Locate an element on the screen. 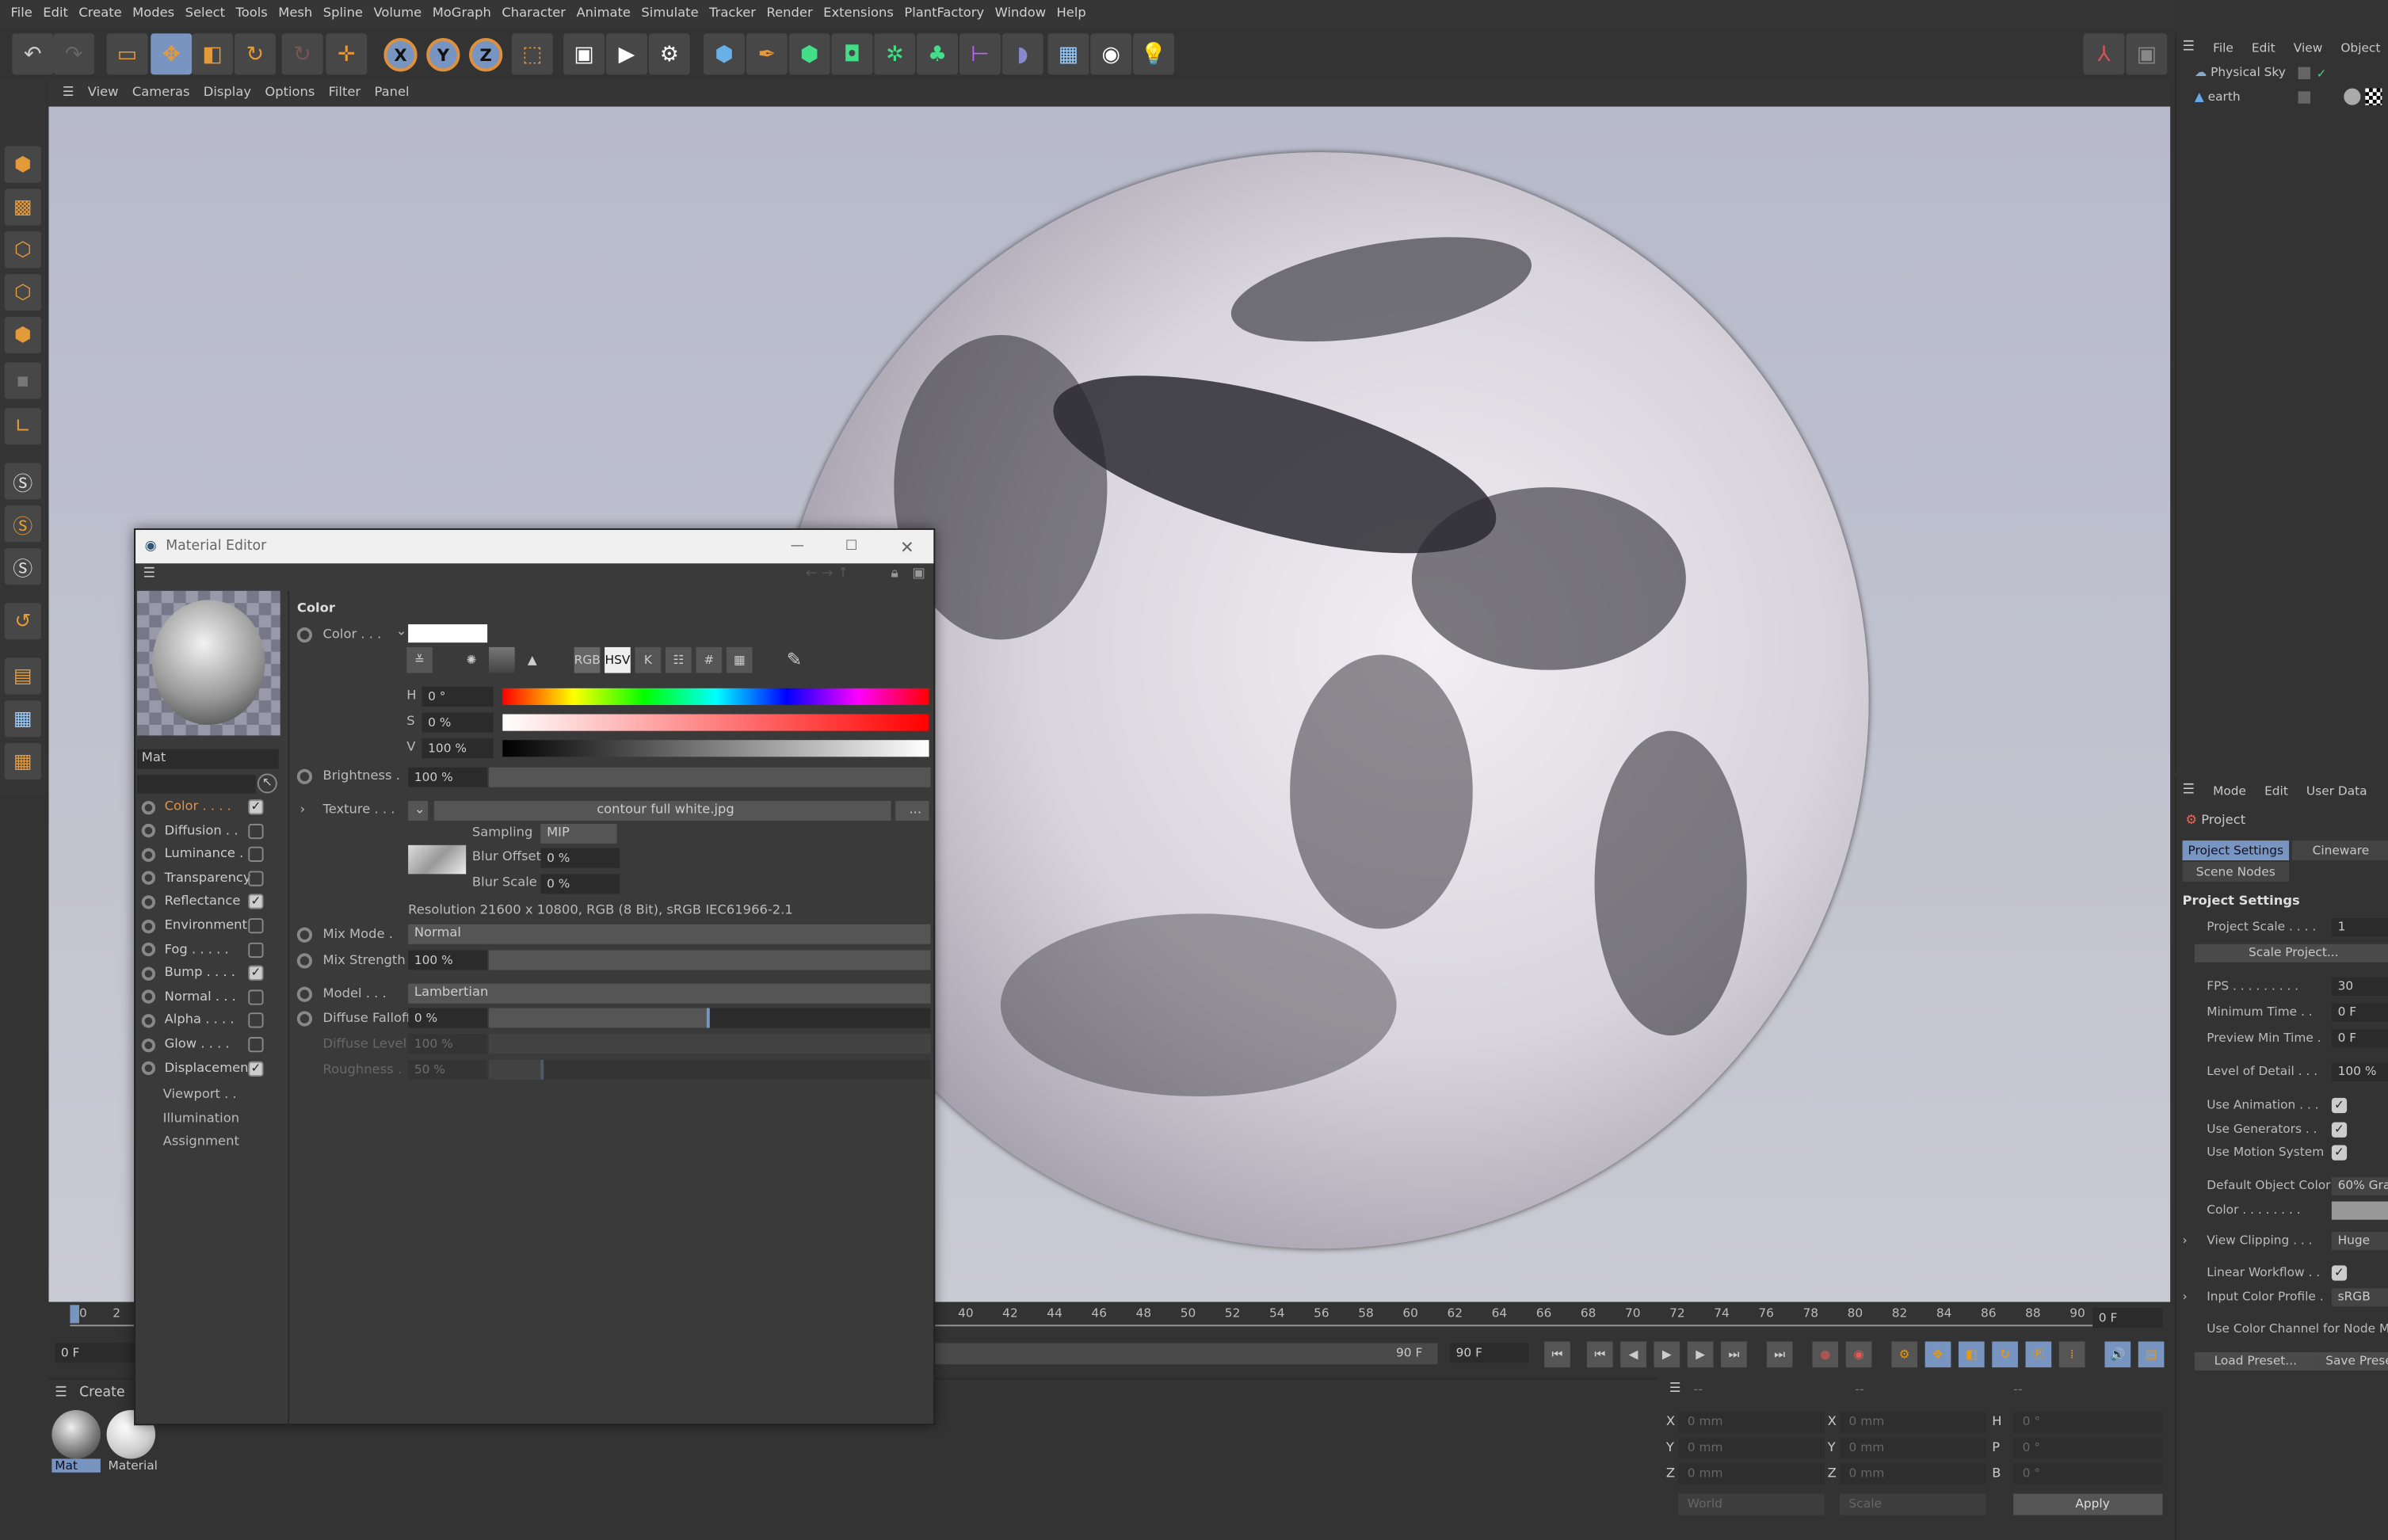 Image resolution: width=2388 pixels, height=1540 pixels. menu-extensions: Extensions is located at coordinates (858, 13).